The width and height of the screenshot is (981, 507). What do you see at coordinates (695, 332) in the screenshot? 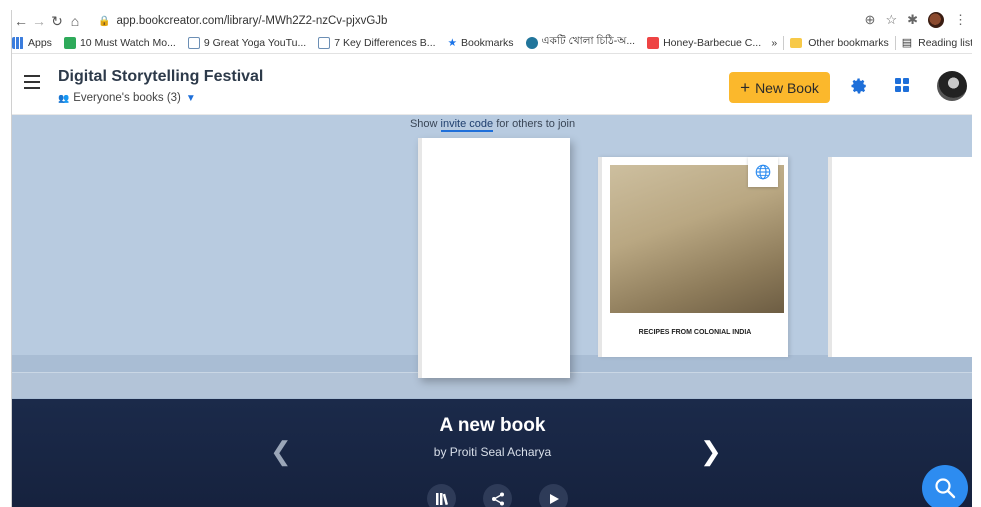
I see `book-cover-title: RECIPES FROM COLONIAL INDIA` at bounding box center [695, 332].